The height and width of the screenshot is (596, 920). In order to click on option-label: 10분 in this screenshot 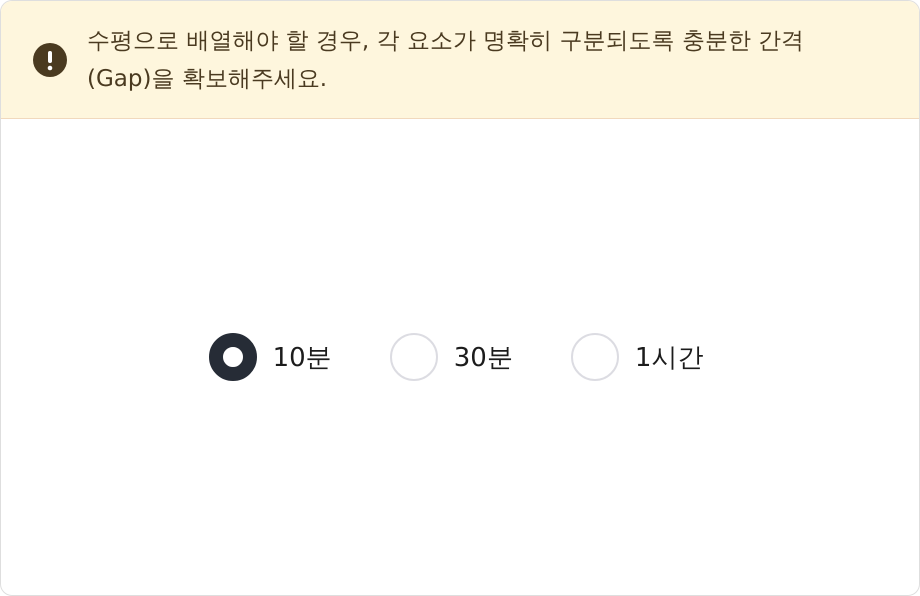, I will do `click(302, 357)`.